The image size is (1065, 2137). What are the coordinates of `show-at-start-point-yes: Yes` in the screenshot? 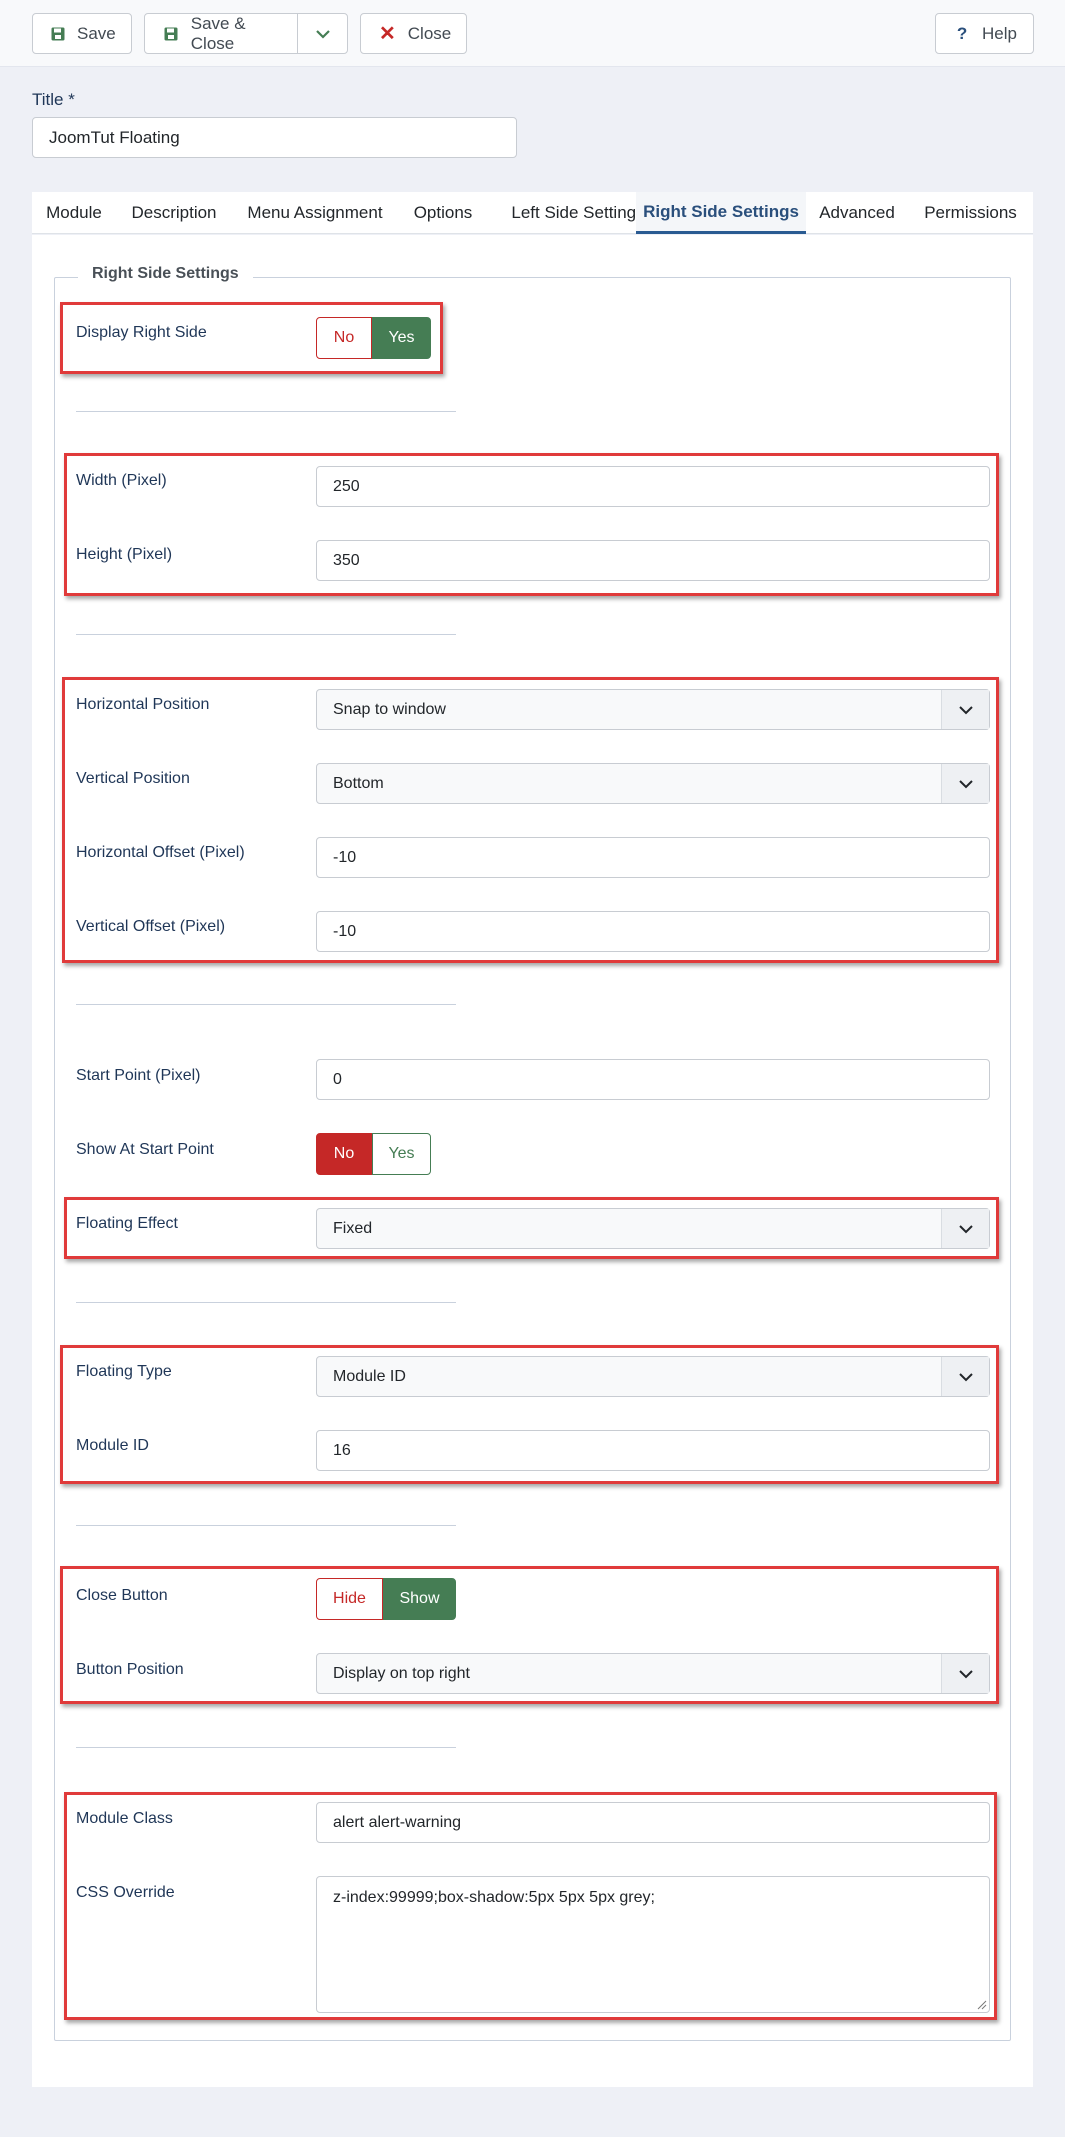 It's located at (401, 1154).